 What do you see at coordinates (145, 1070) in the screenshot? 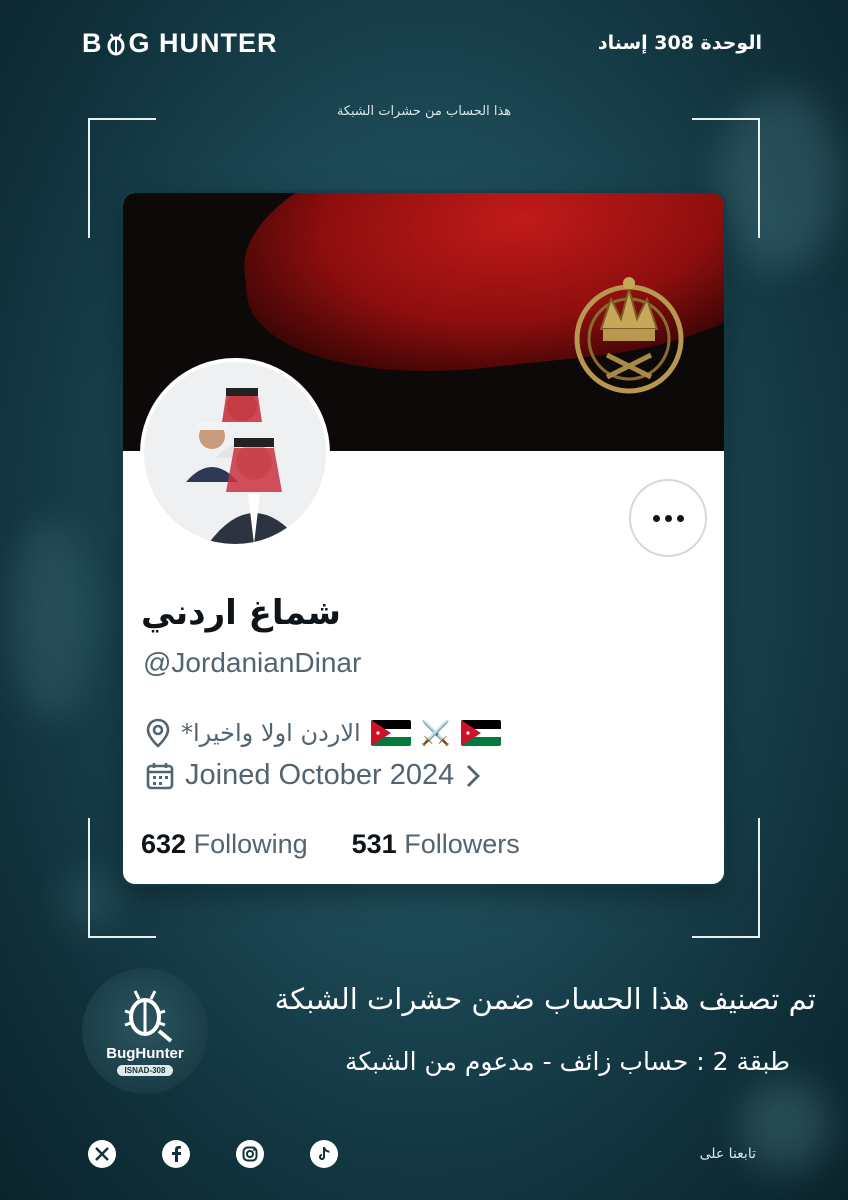
I see `logo-pill: ISNAD-308` at bounding box center [145, 1070].